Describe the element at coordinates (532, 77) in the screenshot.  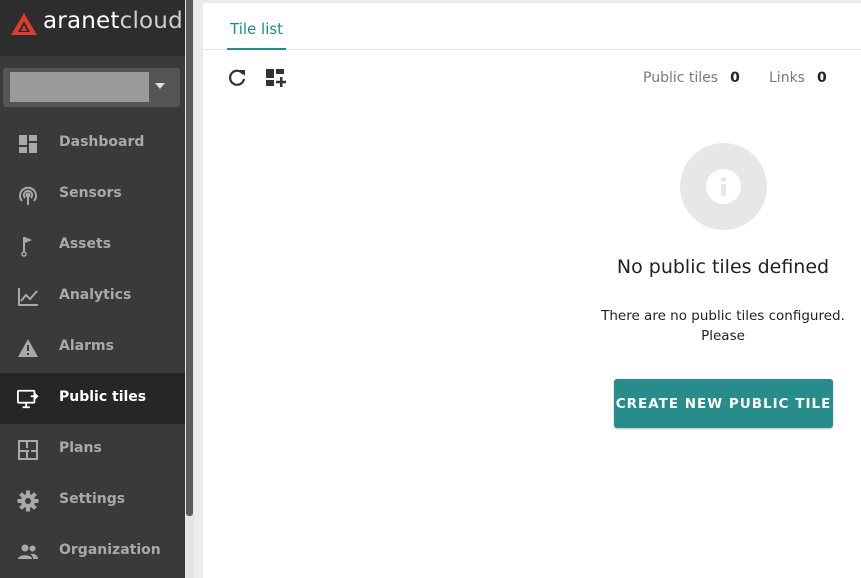
I see `toolbar: Public tiles 0 Links 0` at that location.